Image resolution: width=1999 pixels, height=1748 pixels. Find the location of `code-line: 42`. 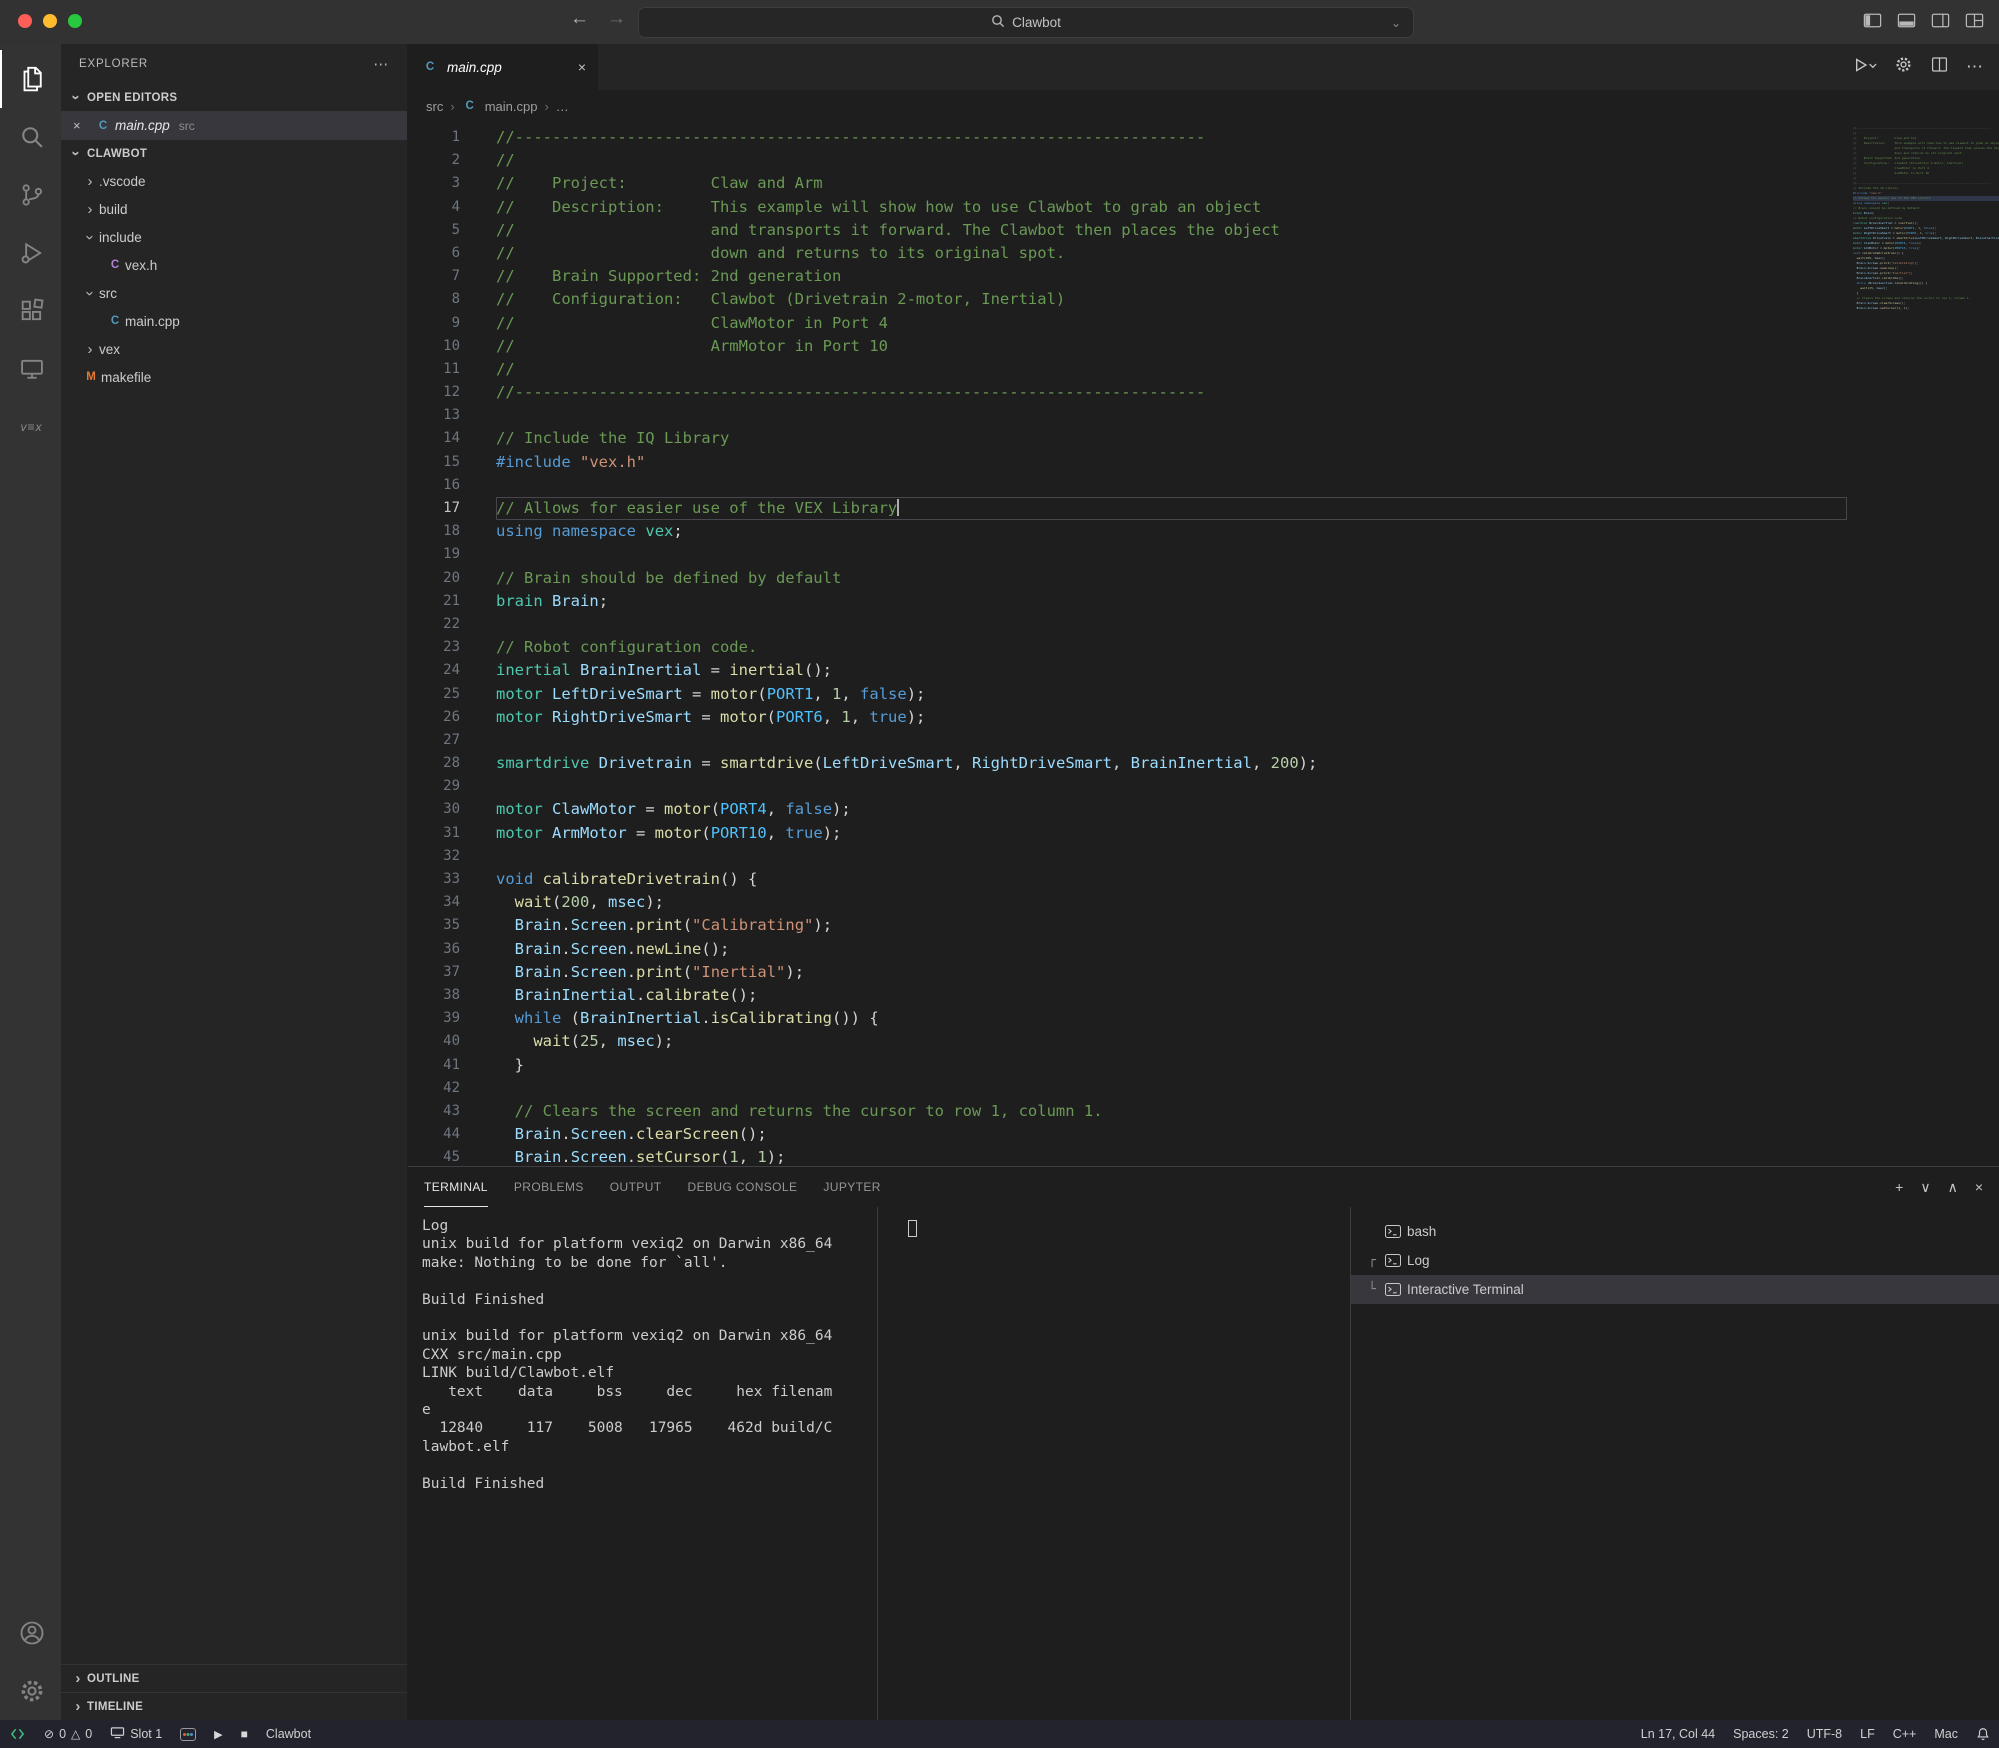

code-line: 42 is located at coordinates (1127, 1088).